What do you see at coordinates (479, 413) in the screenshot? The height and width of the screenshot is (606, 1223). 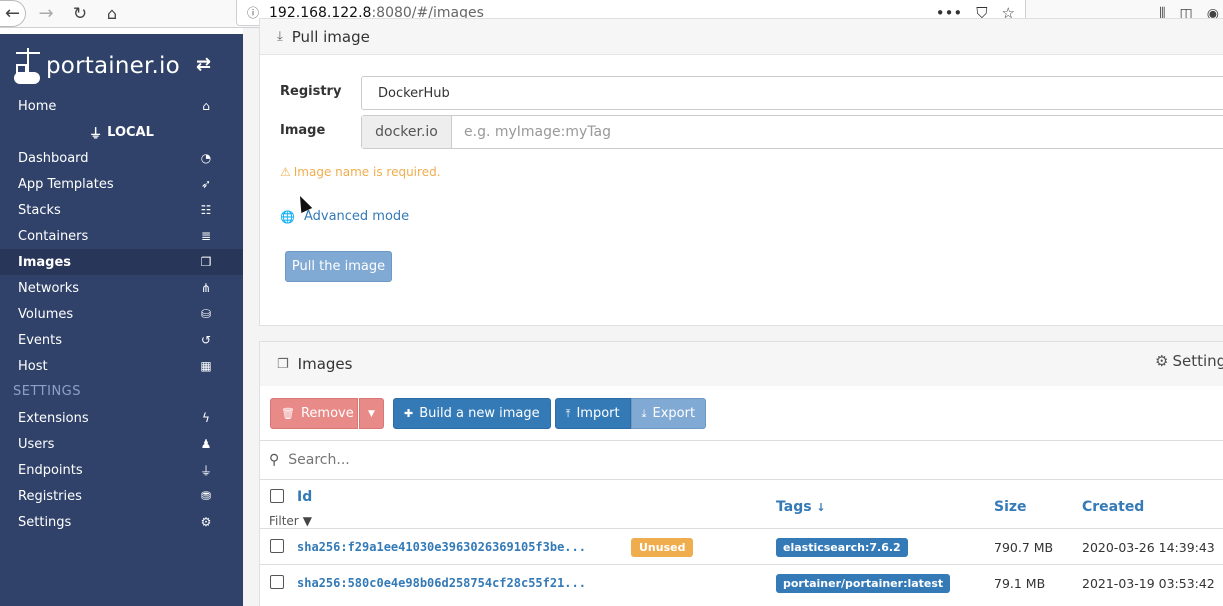 I see `build-label: Build a new image` at bounding box center [479, 413].